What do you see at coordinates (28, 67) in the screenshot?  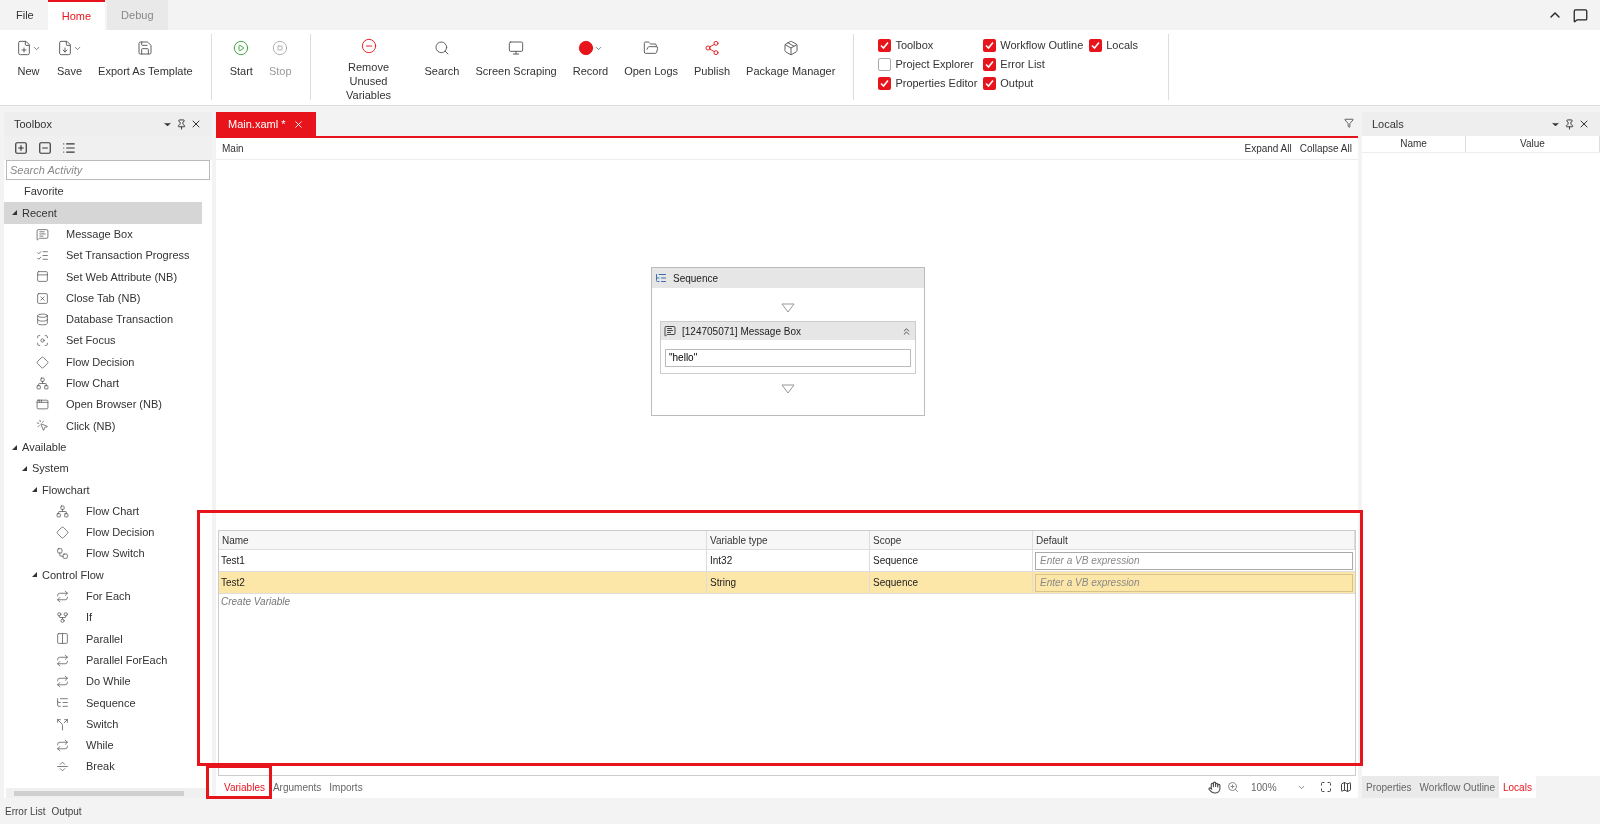 I see `ribbon-button: New` at bounding box center [28, 67].